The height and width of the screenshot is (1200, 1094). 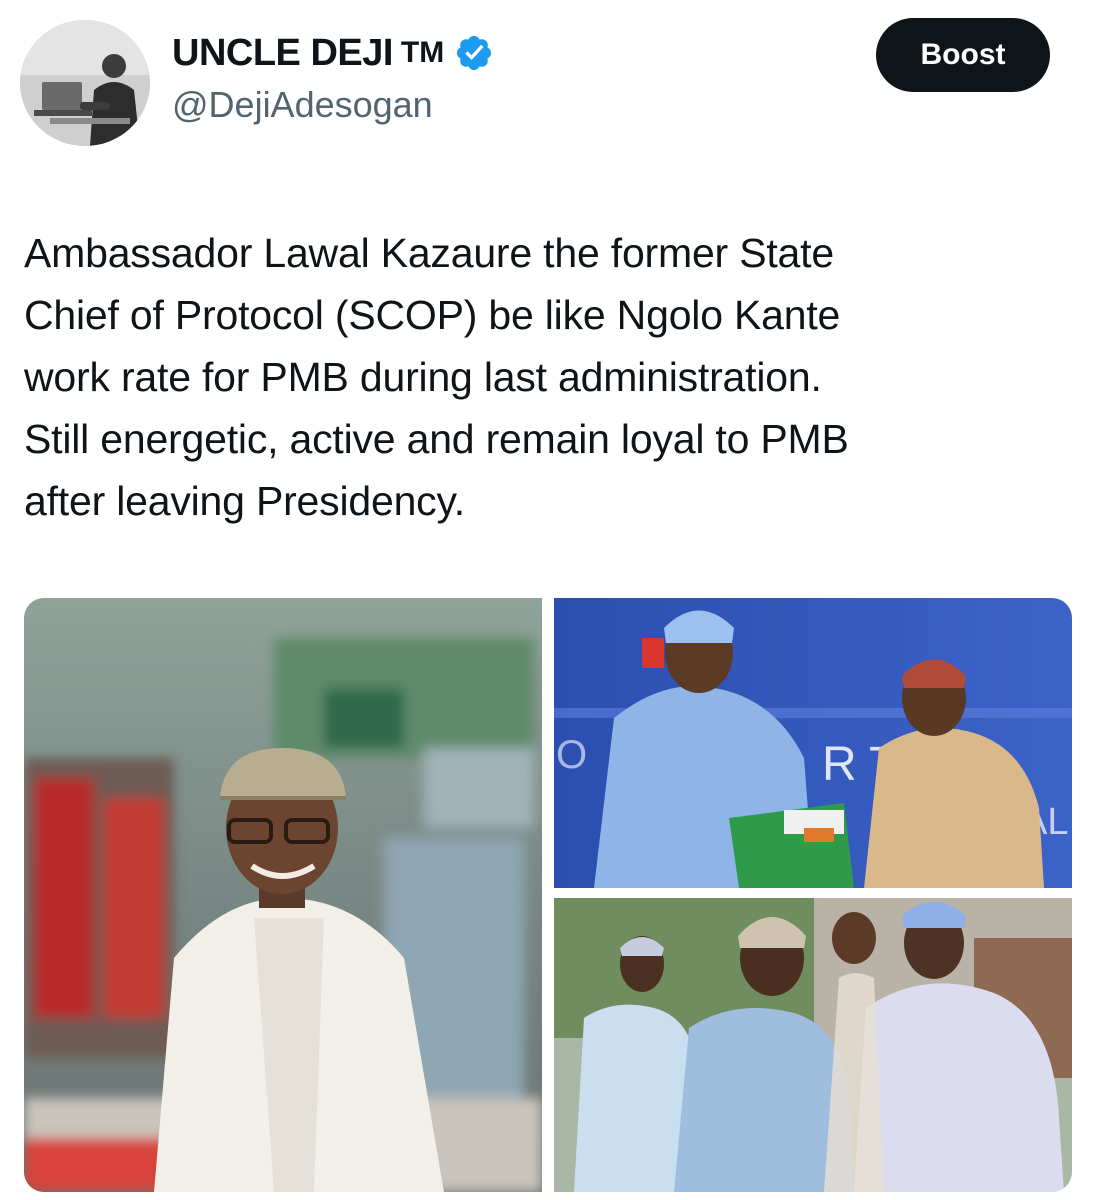 What do you see at coordinates (244, 501) in the screenshot?
I see `tweet-text-line: after leaving Presidency.` at bounding box center [244, 501].